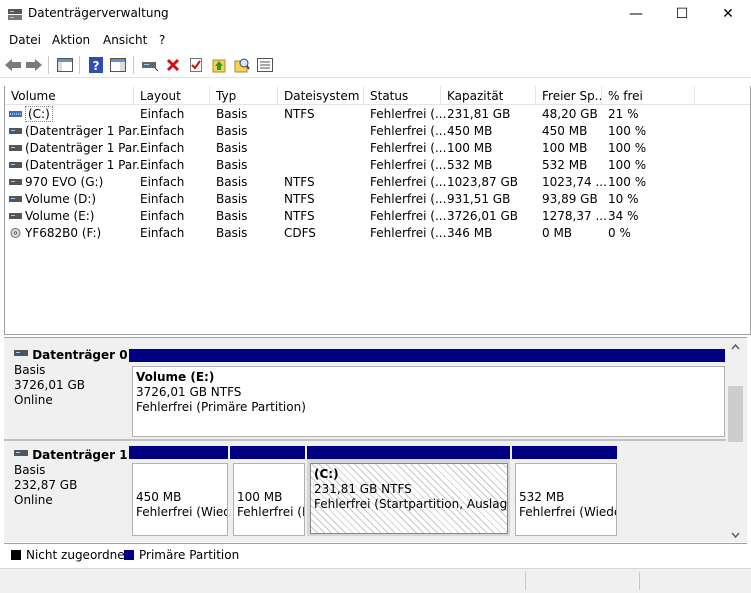 The height and width of the screenshot is (593, 751). What do you see at coordinates (15, 233) in the screenshot?
I see `cd-rom-icon` at bounding box center [15, 233].